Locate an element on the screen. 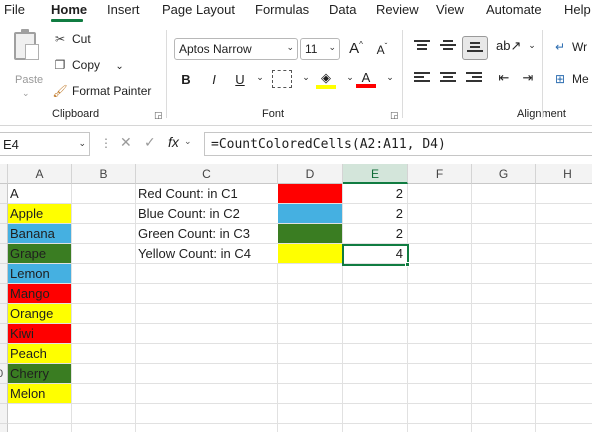  cell-c8 is located at coordinates (207, 334).